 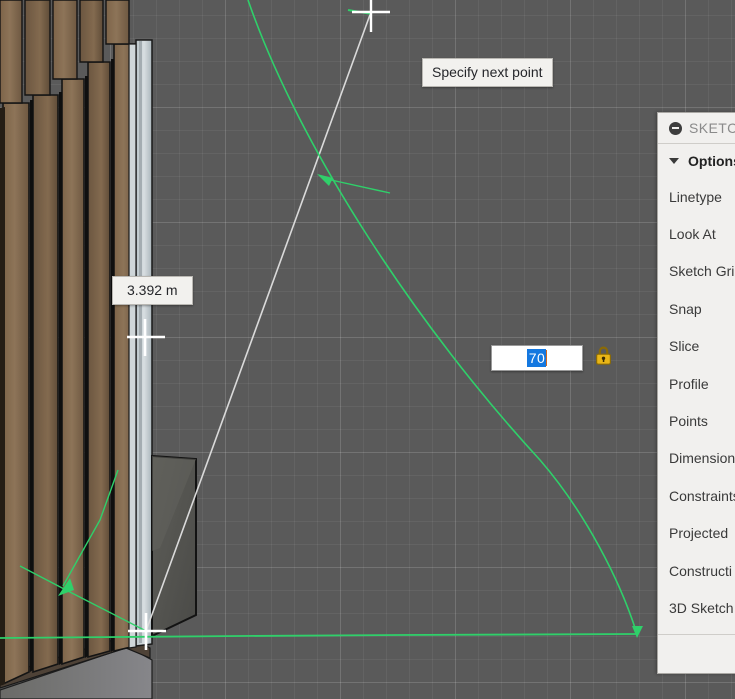 I want to click on leader-line-facade, so click(x=83, y=598).